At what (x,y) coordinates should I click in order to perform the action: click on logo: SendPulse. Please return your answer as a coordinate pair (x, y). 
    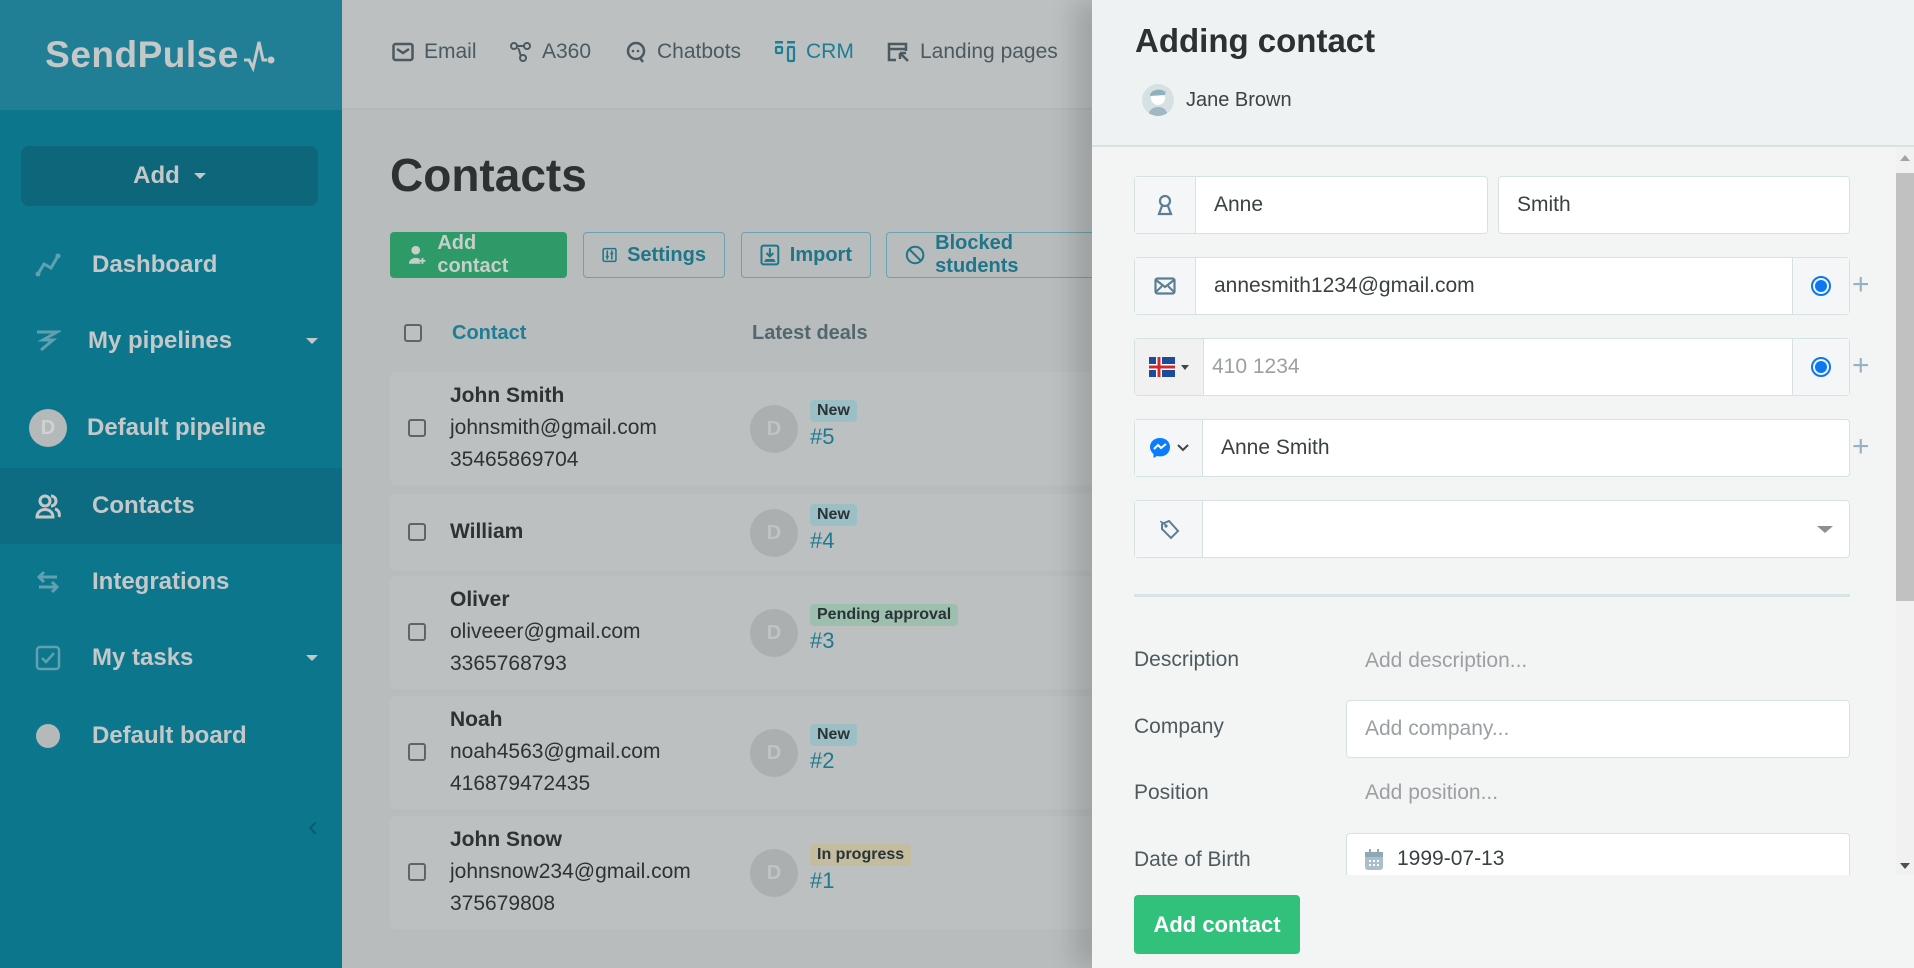
    Looking at the image, I should click on (171, 55).